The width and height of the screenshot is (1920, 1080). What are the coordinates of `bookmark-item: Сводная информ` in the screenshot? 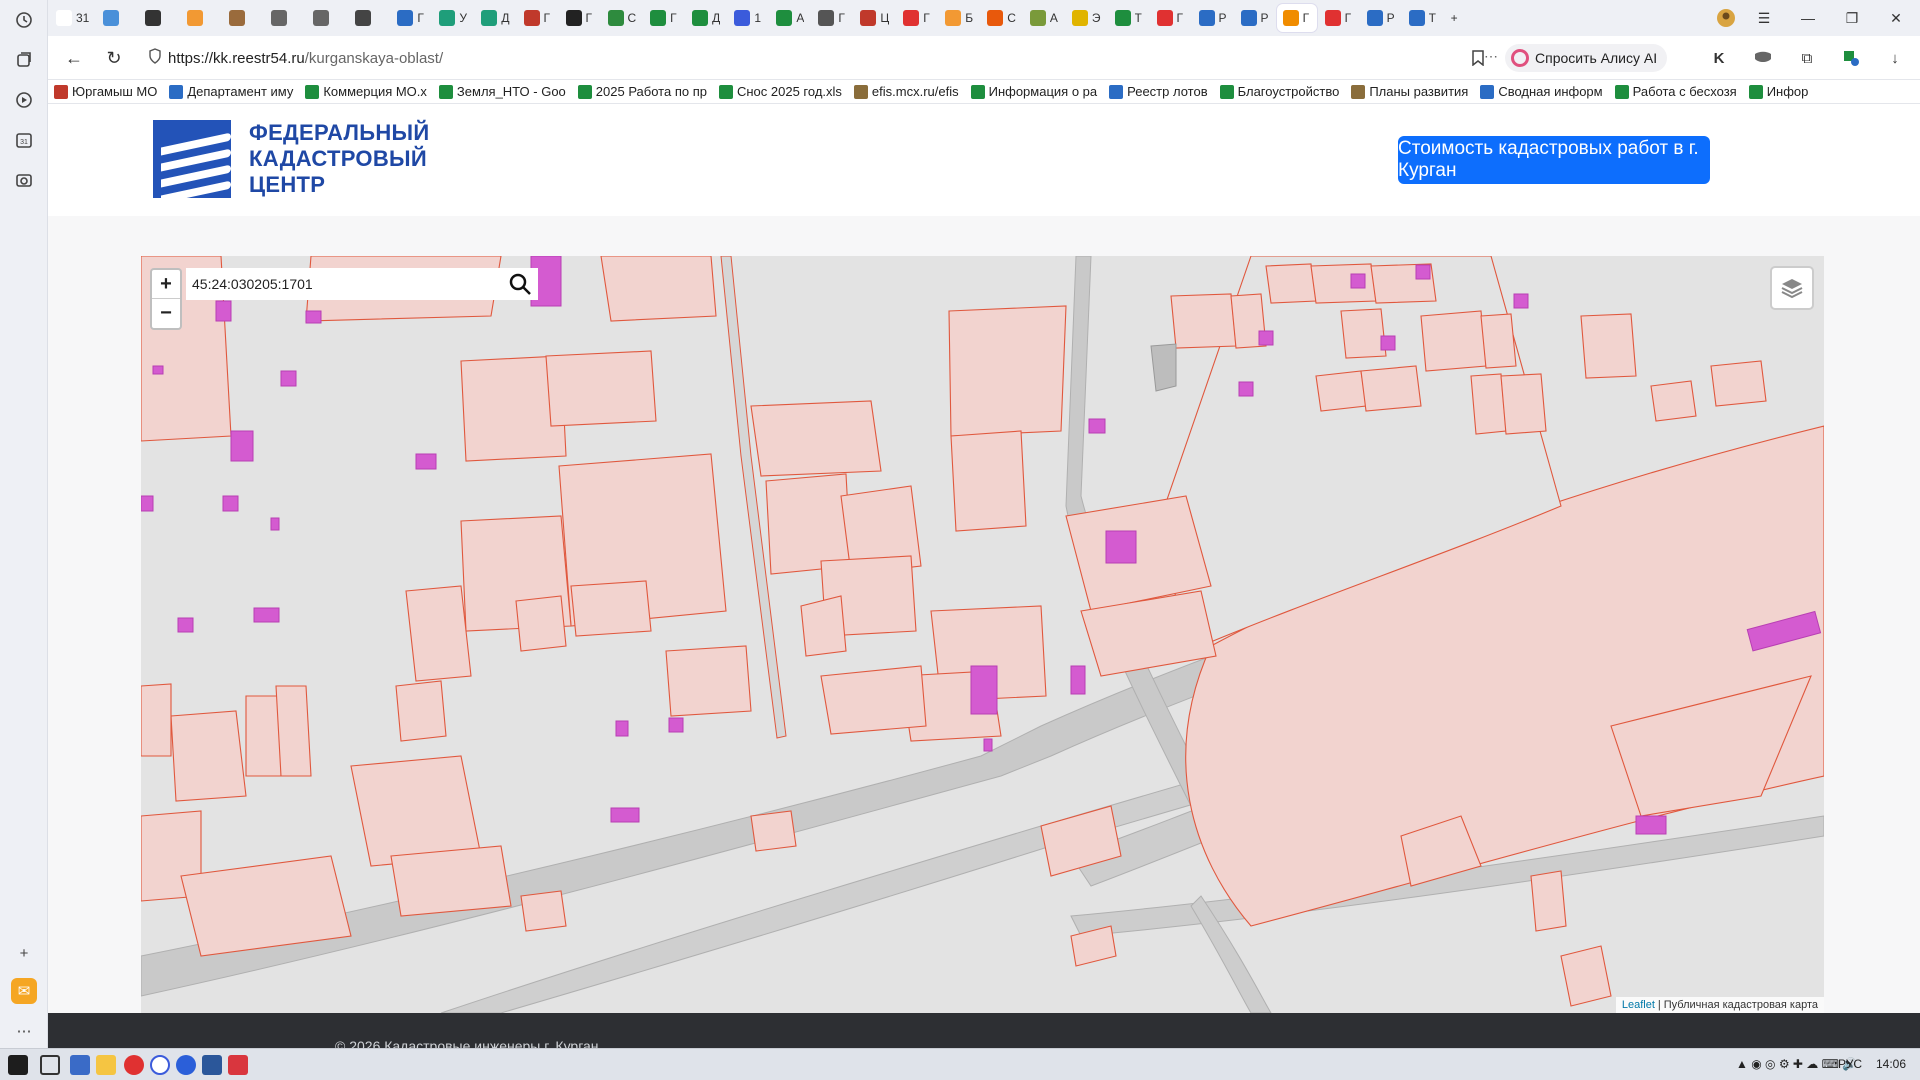 It's located at (1541, 91).